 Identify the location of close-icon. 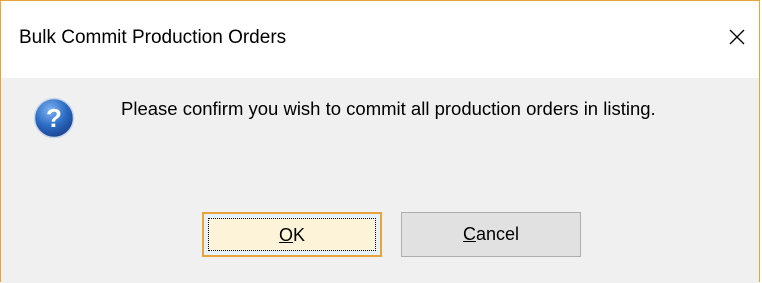
(737, 37).